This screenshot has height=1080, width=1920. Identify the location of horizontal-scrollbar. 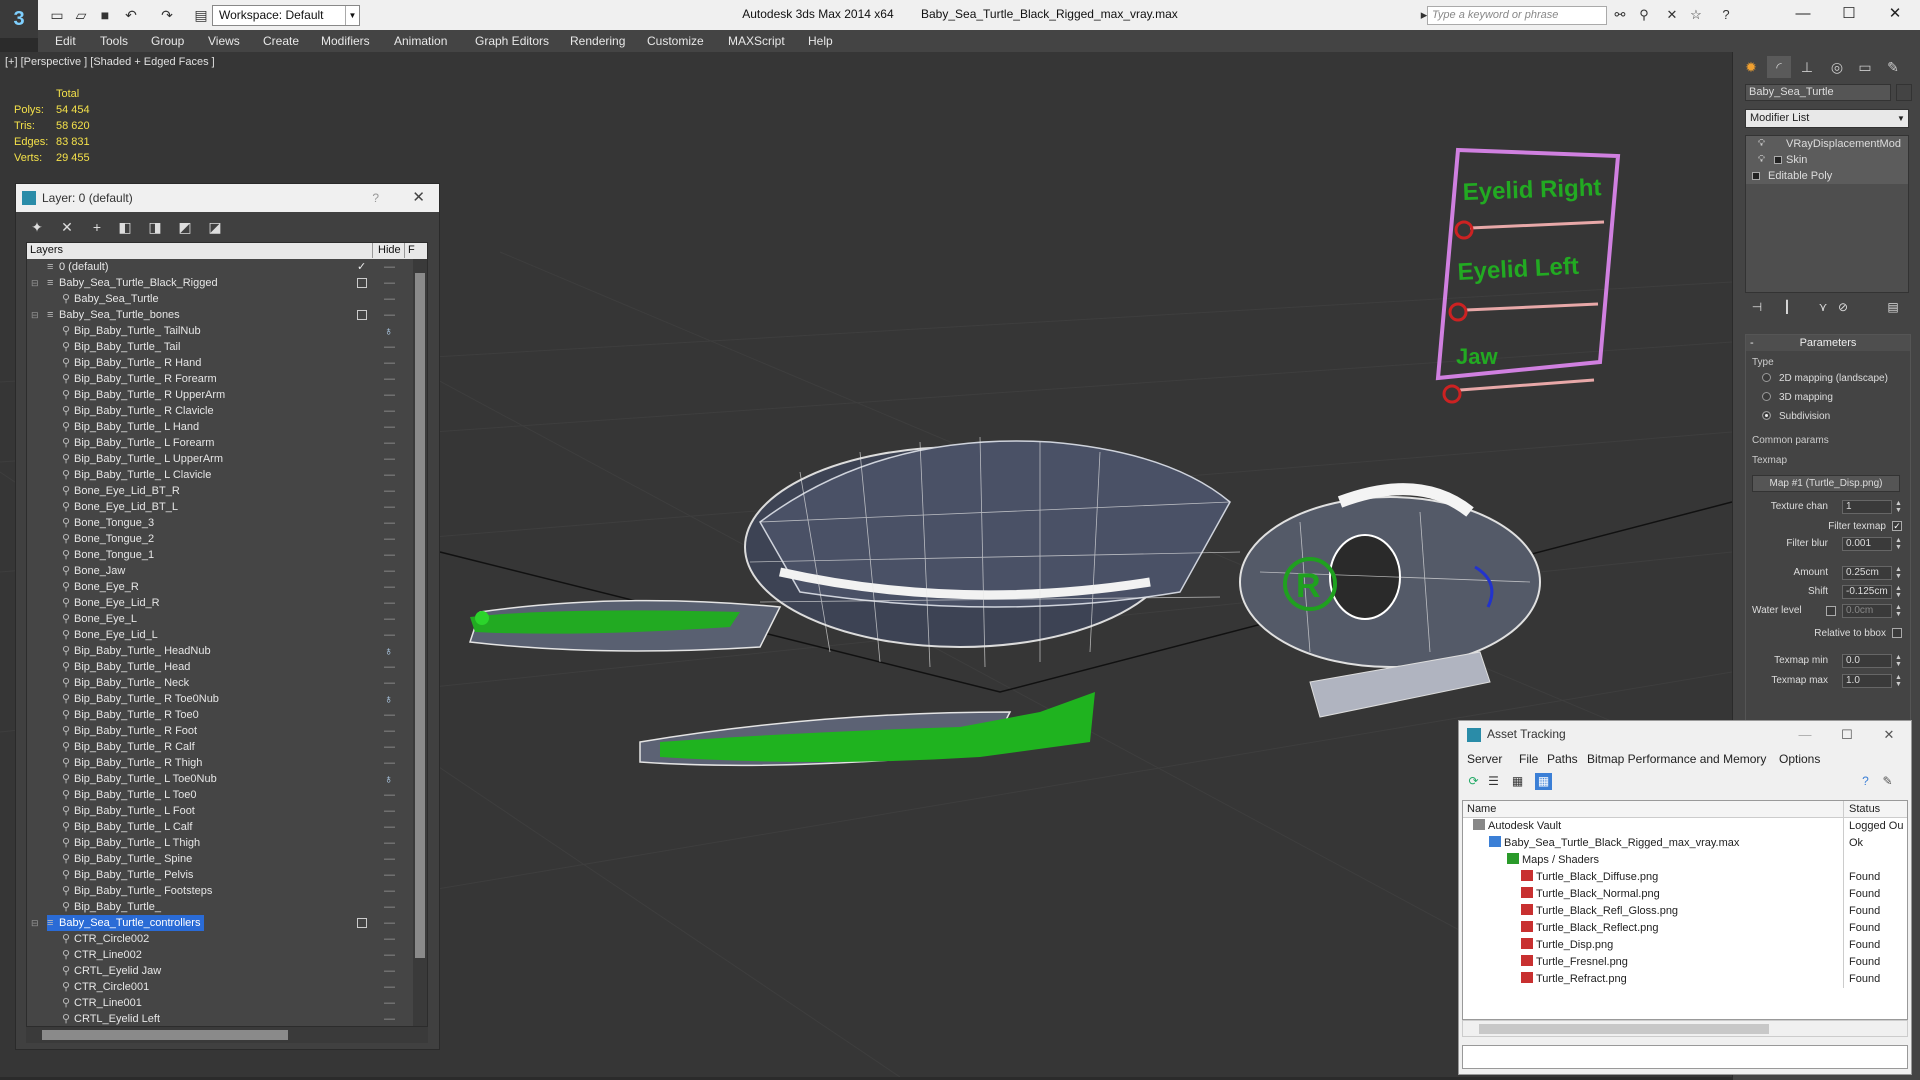
(227, 1035).